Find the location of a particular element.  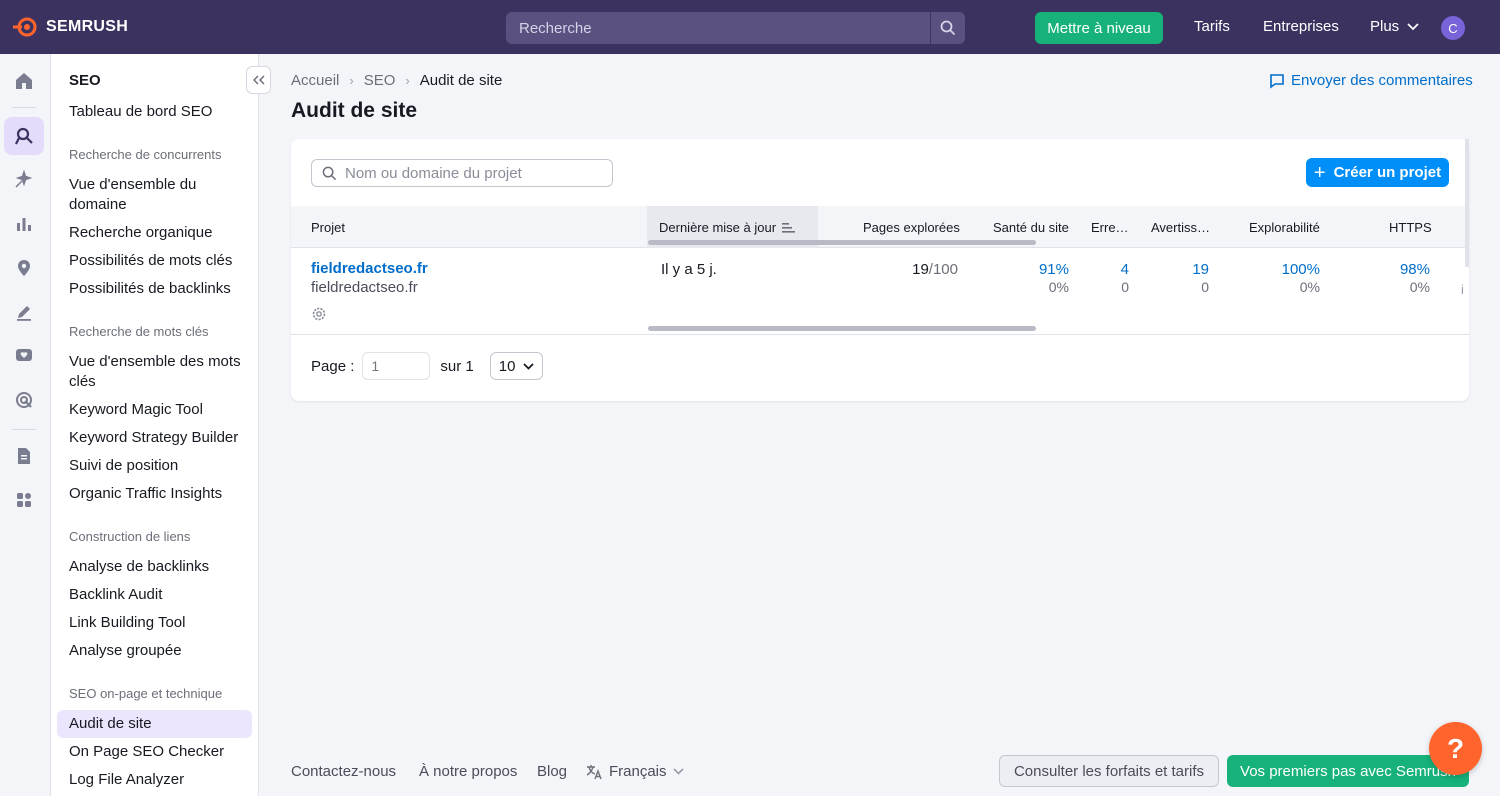

warnings-value: 19 is located at coordinates (1184, 269).